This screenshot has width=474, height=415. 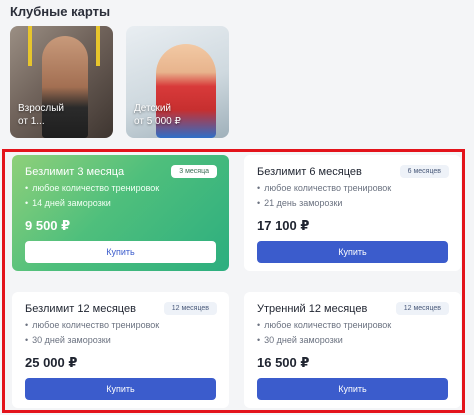 What do you see at coordinates (424, 171) in the screenshot?
I see `duration-badge: 6 месяцев` at bounding box center [424, 171].